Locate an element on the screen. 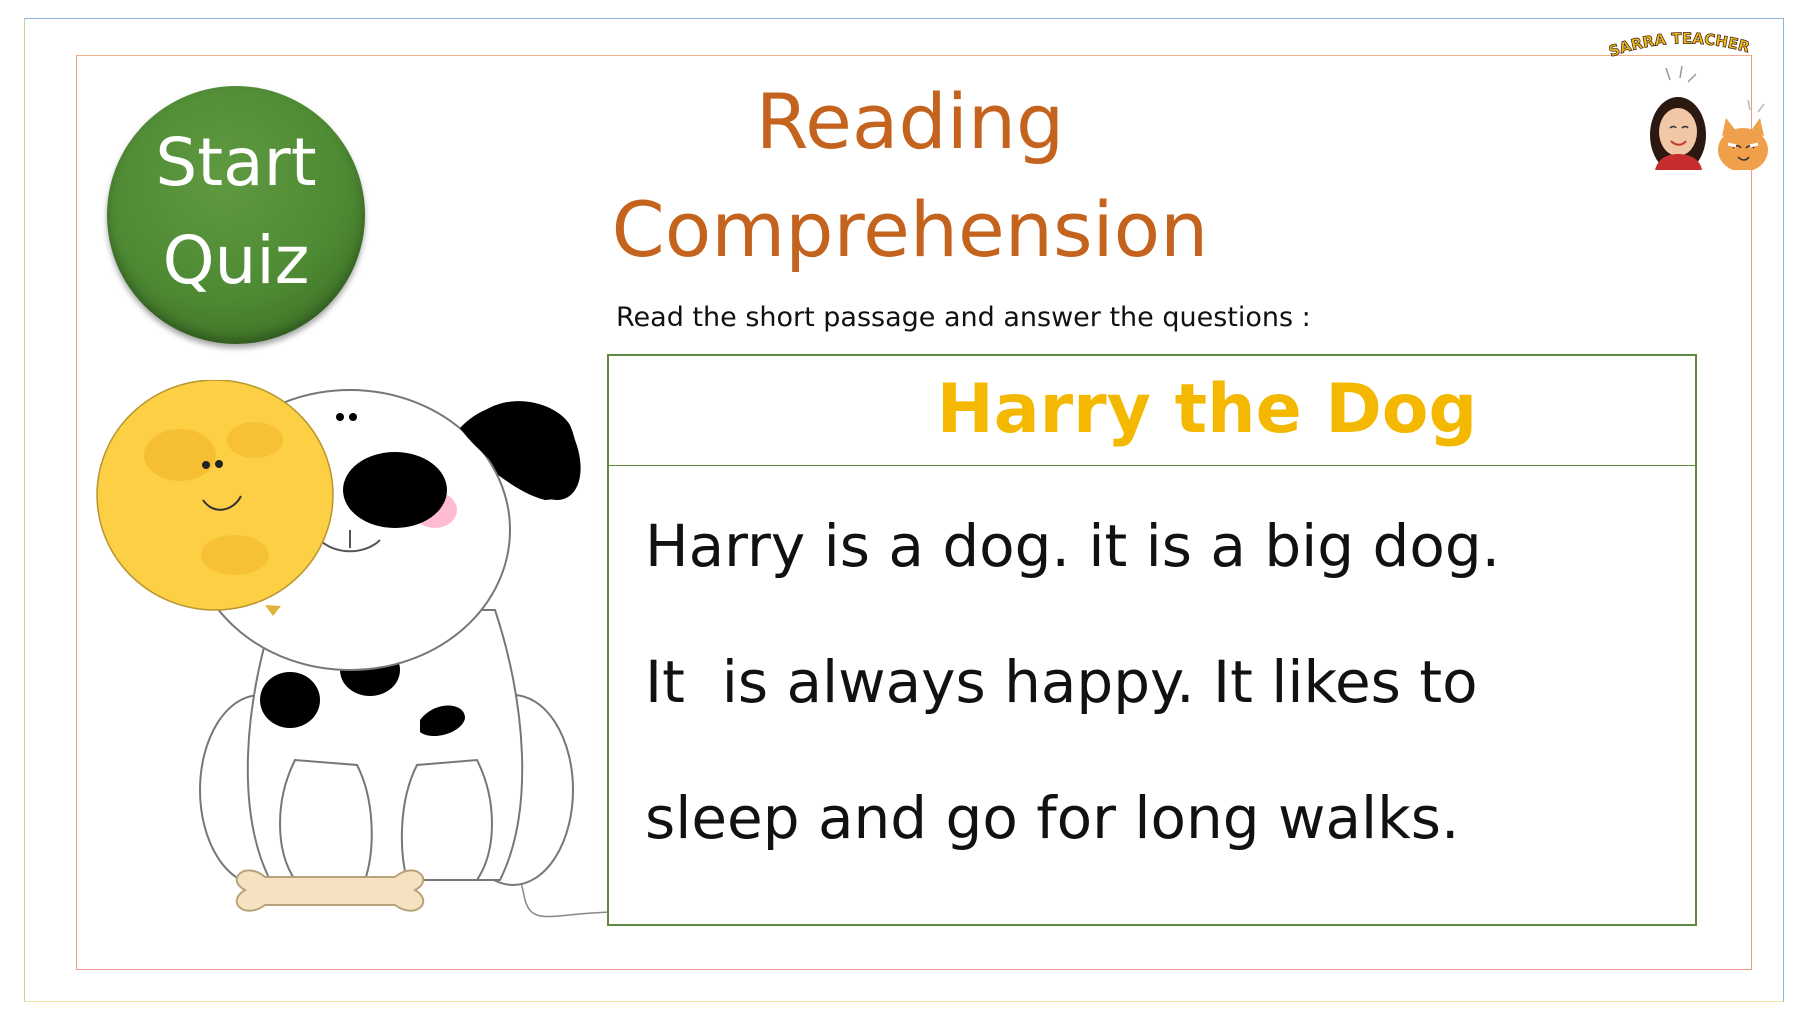  story-title-row: Harry the Dog is located at coordinates (1152, 411).